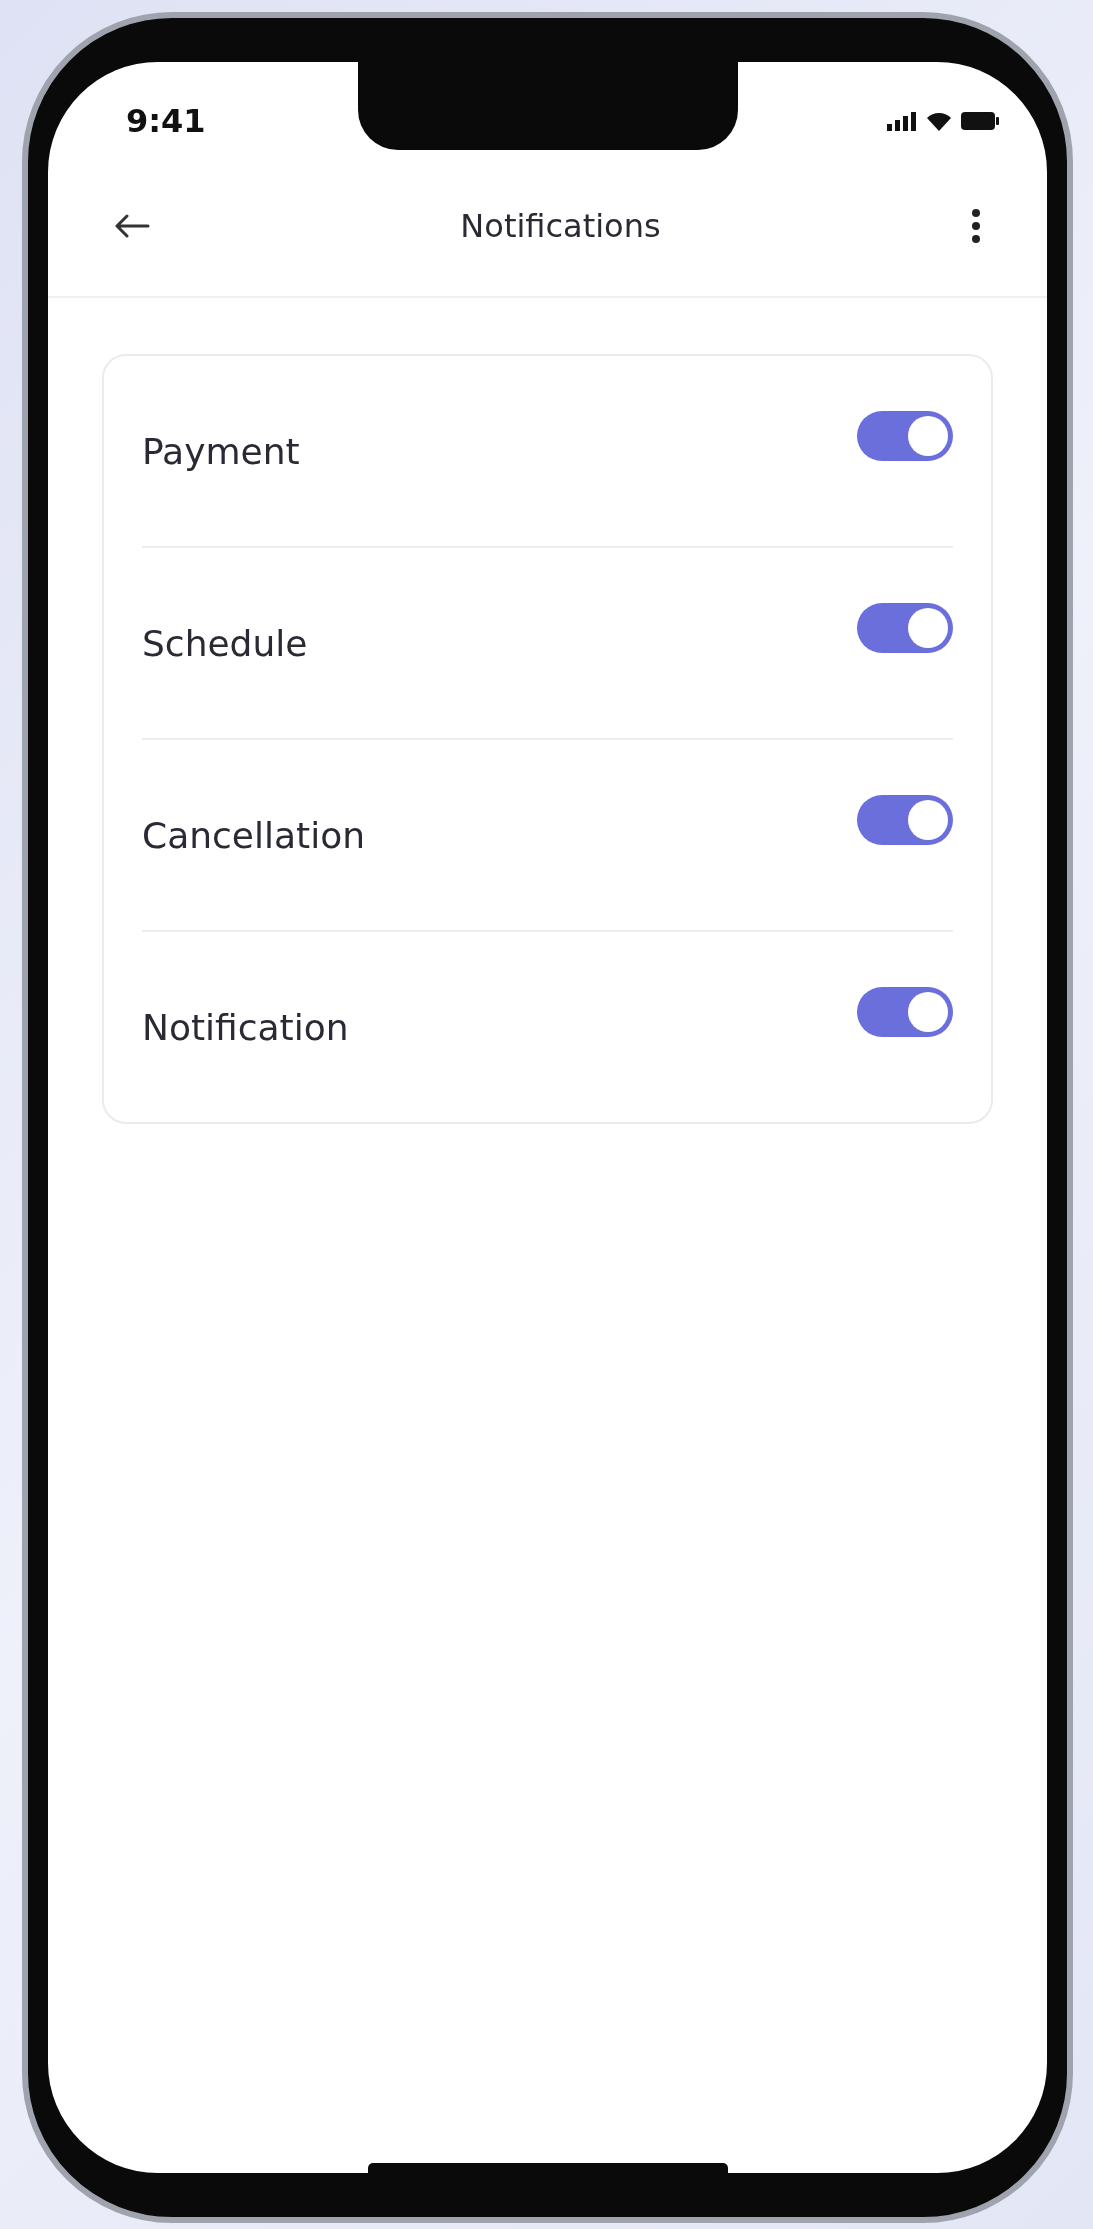 The image size is (1093, 2229). Describe the element at coordinates (221, 451) in the screenshot. I see `setting-label: Payment` at that location.